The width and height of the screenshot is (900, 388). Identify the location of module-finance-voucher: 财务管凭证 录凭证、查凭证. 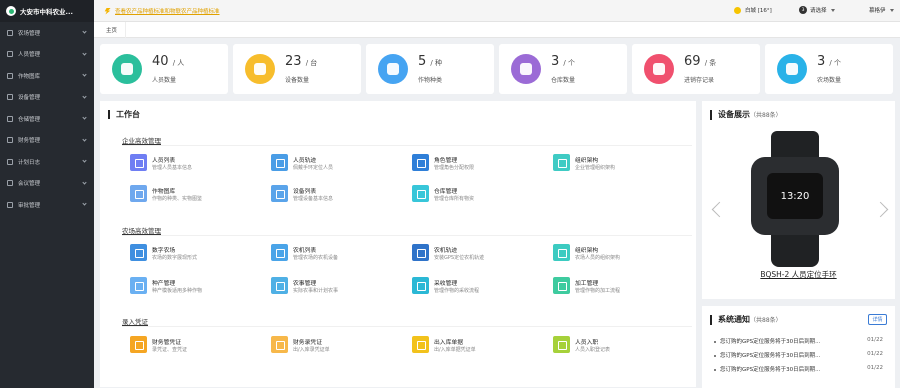
(187, 345).